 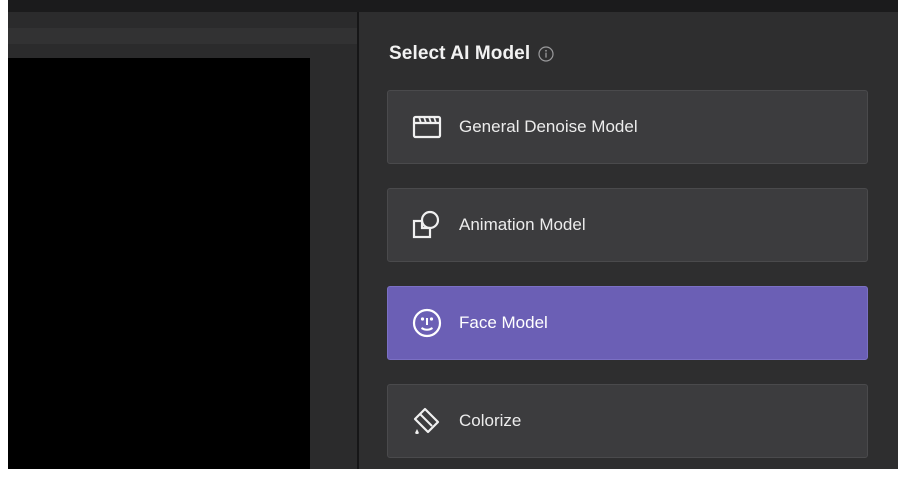 I want to click on model-button-colorize: Colorize, so click(x=627, y=421).